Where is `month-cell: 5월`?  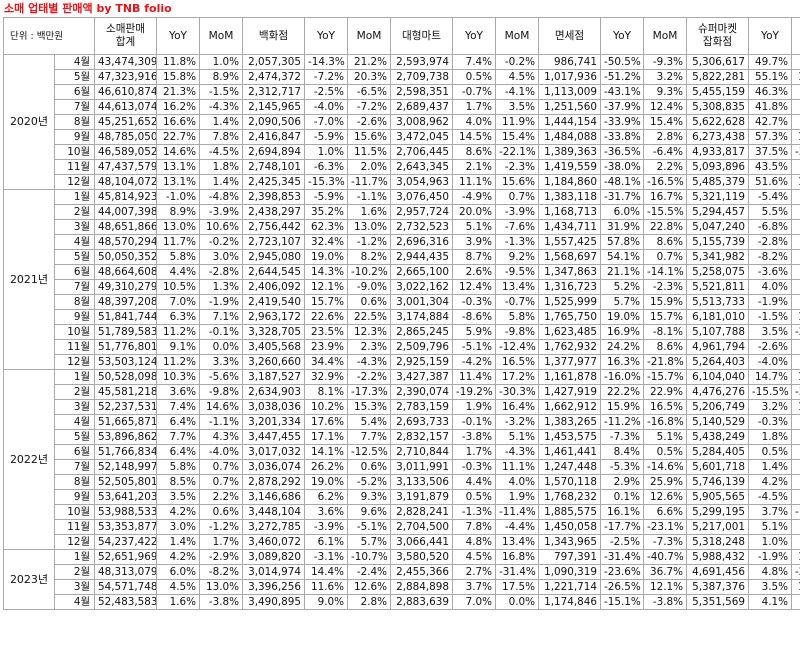 month-cell: 5월 is located at coordinates (74, 77).